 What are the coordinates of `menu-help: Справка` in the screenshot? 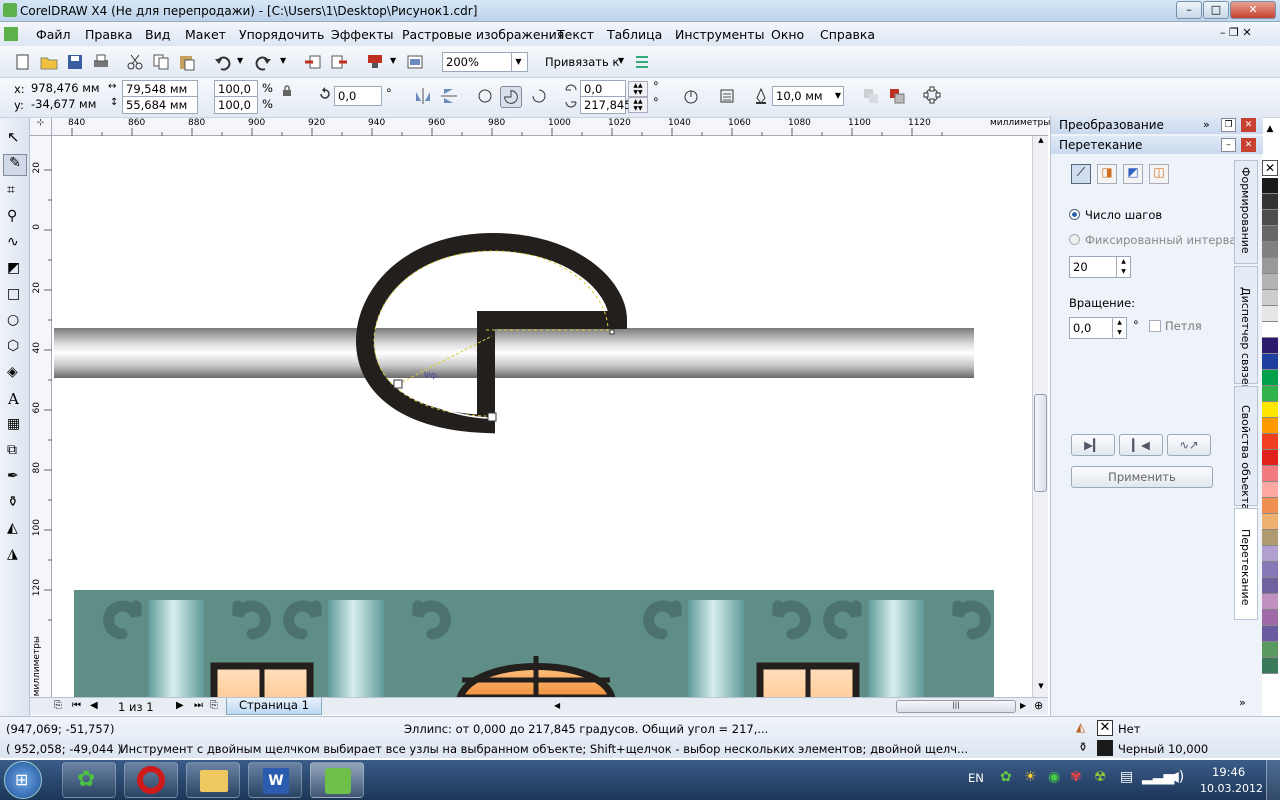 It's located at (847, 34).